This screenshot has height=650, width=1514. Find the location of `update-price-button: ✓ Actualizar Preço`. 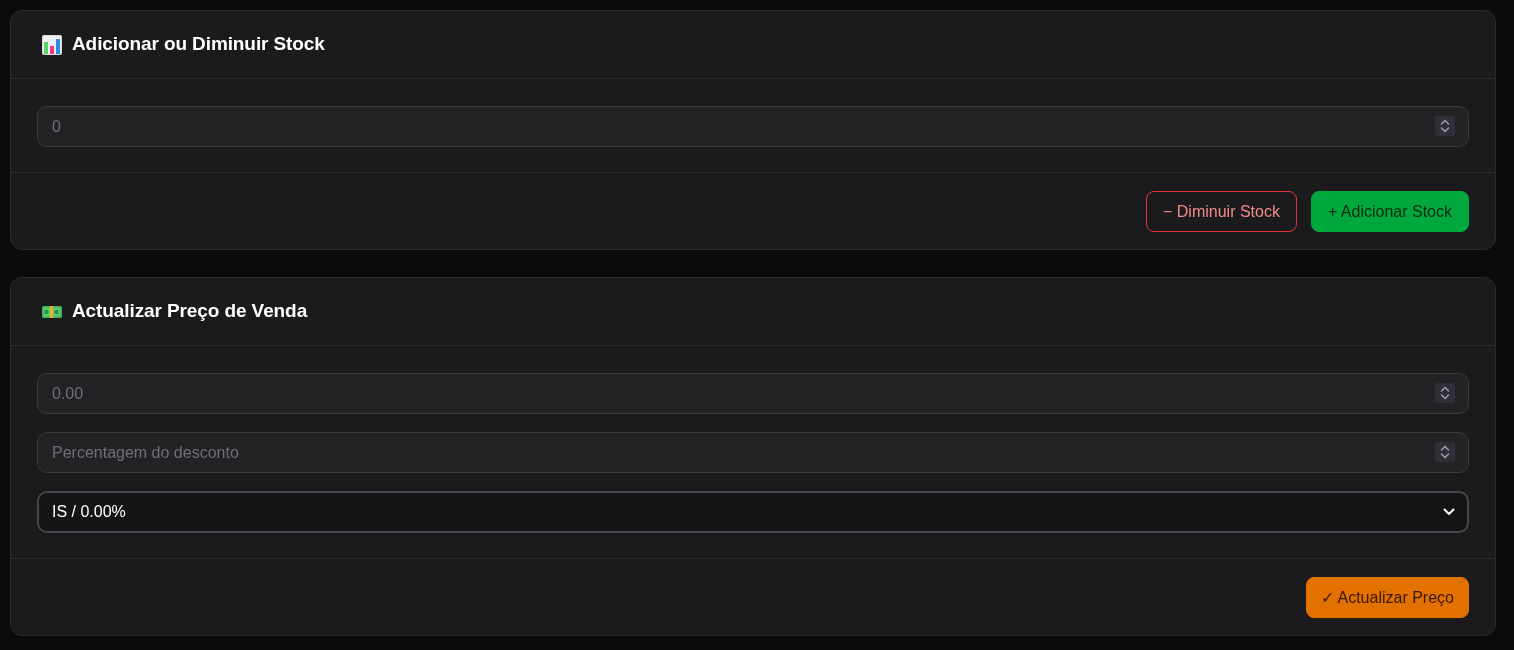

update-price-button: ✓ Actualizar Preço is located at coordinates (1387, 597).